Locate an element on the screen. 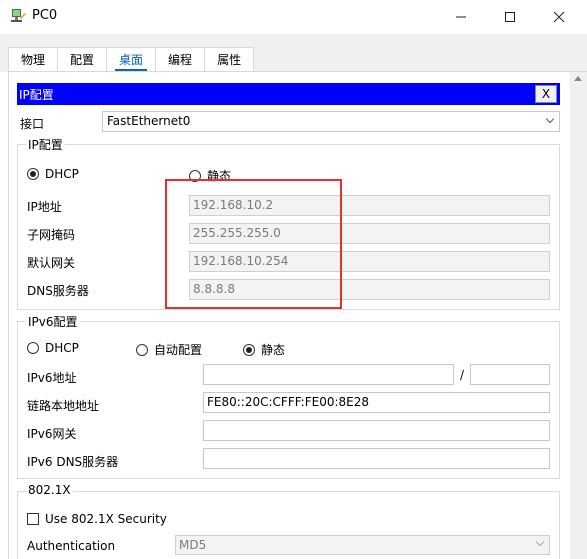 The image size is (587, 559). ipv6-auto-radio: 自动配置 is located at coordinates (169, 349).